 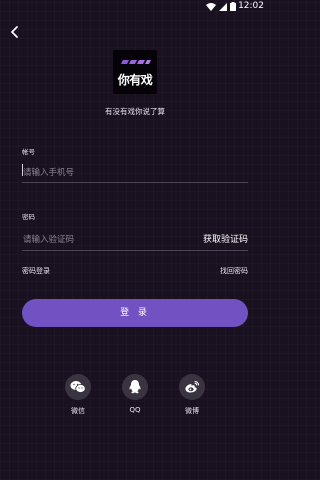 I want to click on signal-icon, so click(x=223, y=6).